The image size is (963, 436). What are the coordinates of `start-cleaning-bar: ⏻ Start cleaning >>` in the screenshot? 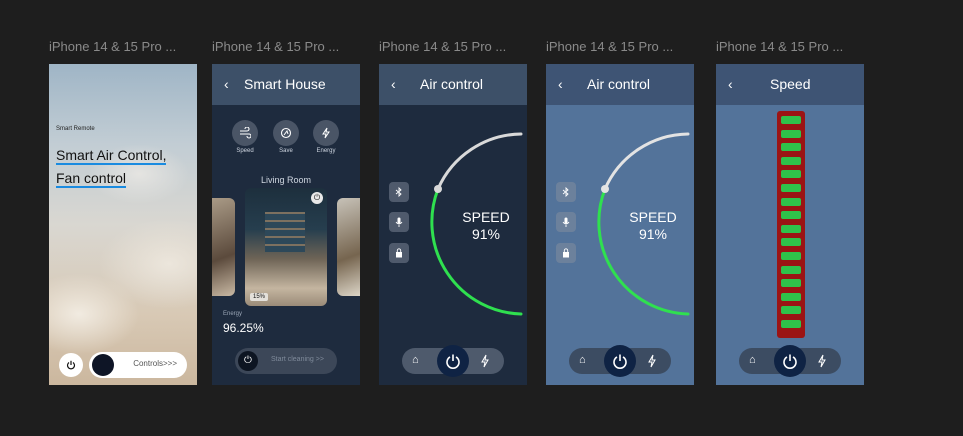 It's located at (286, 361).